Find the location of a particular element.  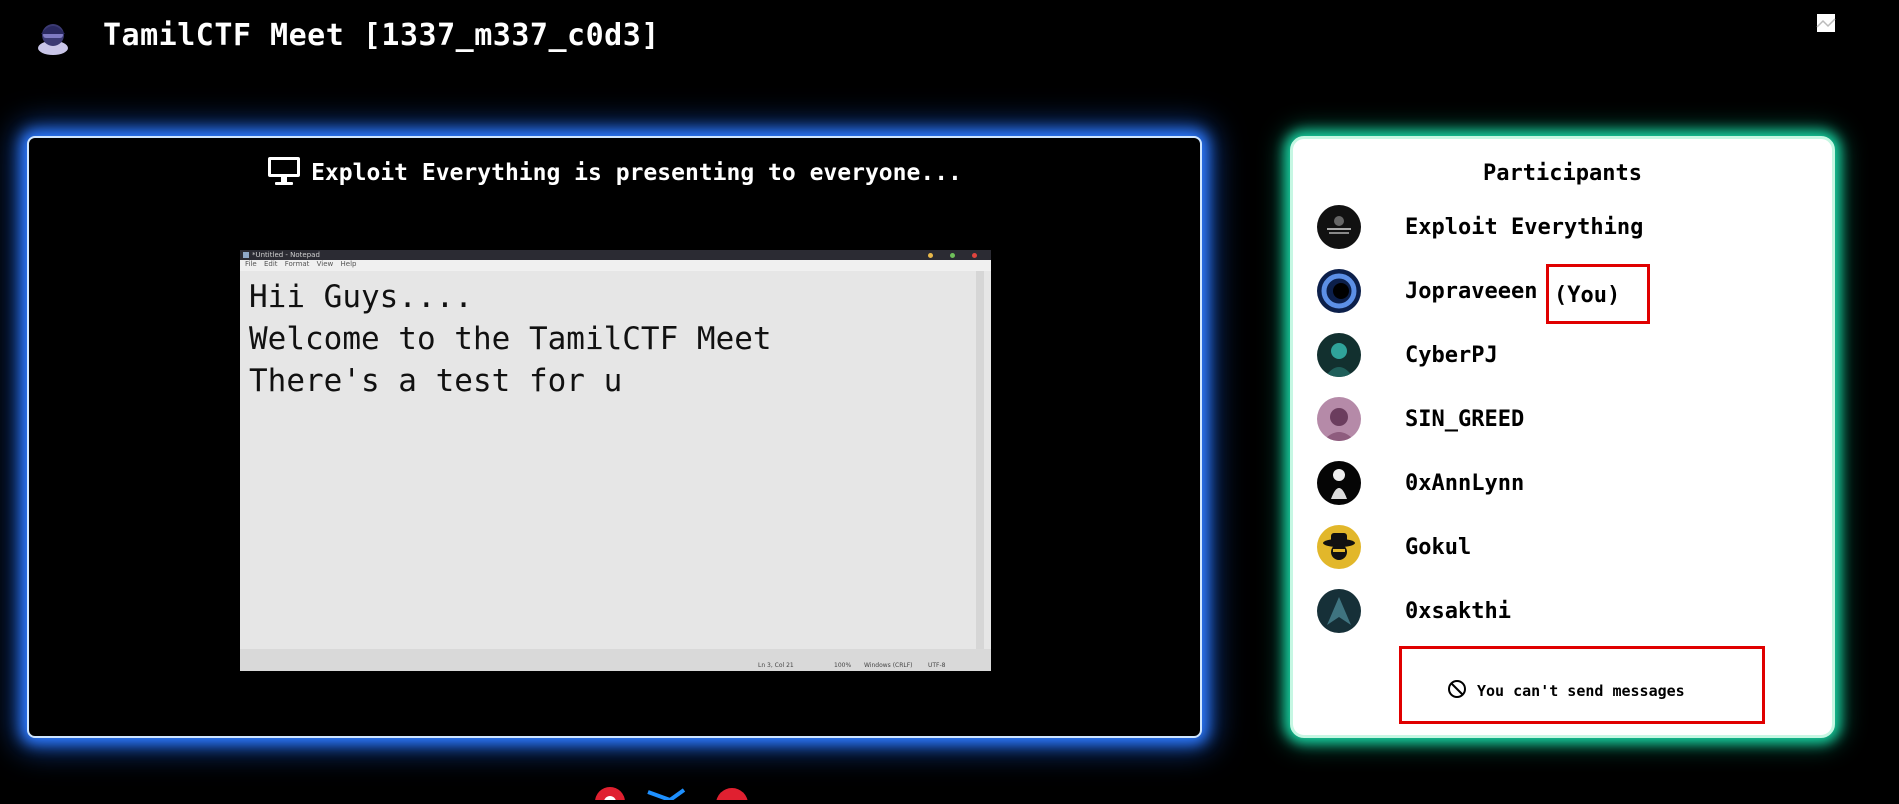

status-line-ending: Windows (CRLF) is located at coordinates (888, 665).